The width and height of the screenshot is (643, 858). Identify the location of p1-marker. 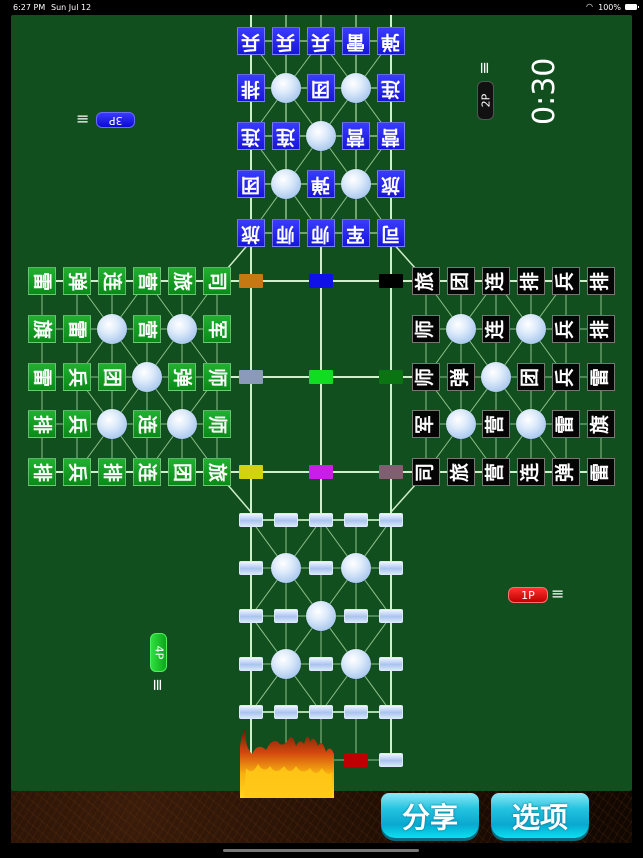
(356, 760).